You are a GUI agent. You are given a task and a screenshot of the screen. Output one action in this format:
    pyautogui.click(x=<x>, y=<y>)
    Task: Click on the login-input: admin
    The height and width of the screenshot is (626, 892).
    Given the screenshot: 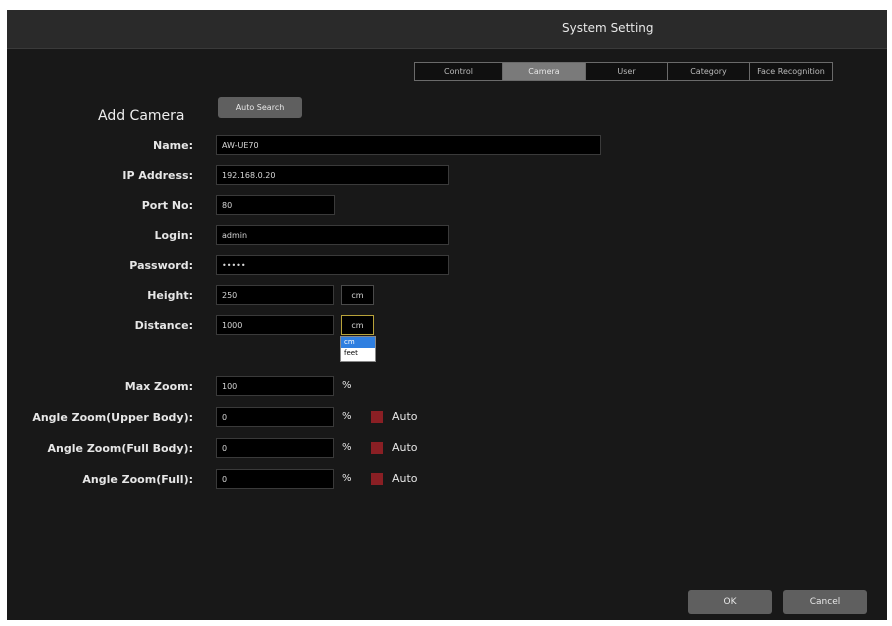 What is the action you would take?
    pyautogui.click(x=332, y=235)
    